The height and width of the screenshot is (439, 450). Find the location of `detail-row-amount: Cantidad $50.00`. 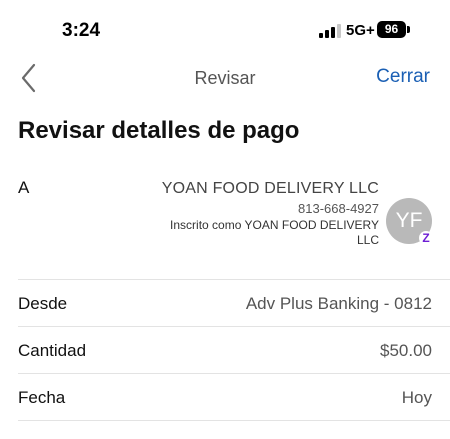

detail-row-amount: Cantidad $50.00 is located at coordinates (225, 350).